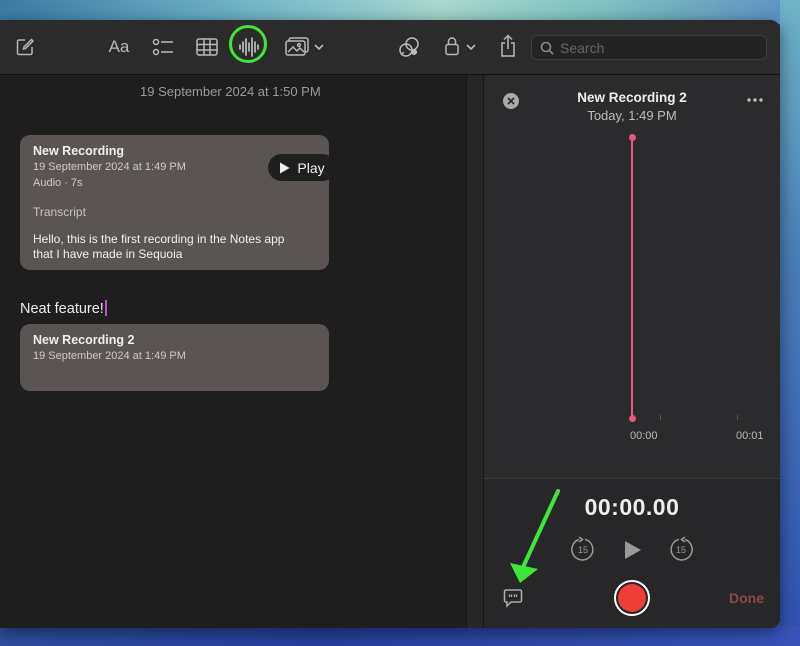 The width and height of the screenshot is (800, 646). Describe the element at coordinates (475, 351) in the screenshot. I see `pane-divider` at that location.